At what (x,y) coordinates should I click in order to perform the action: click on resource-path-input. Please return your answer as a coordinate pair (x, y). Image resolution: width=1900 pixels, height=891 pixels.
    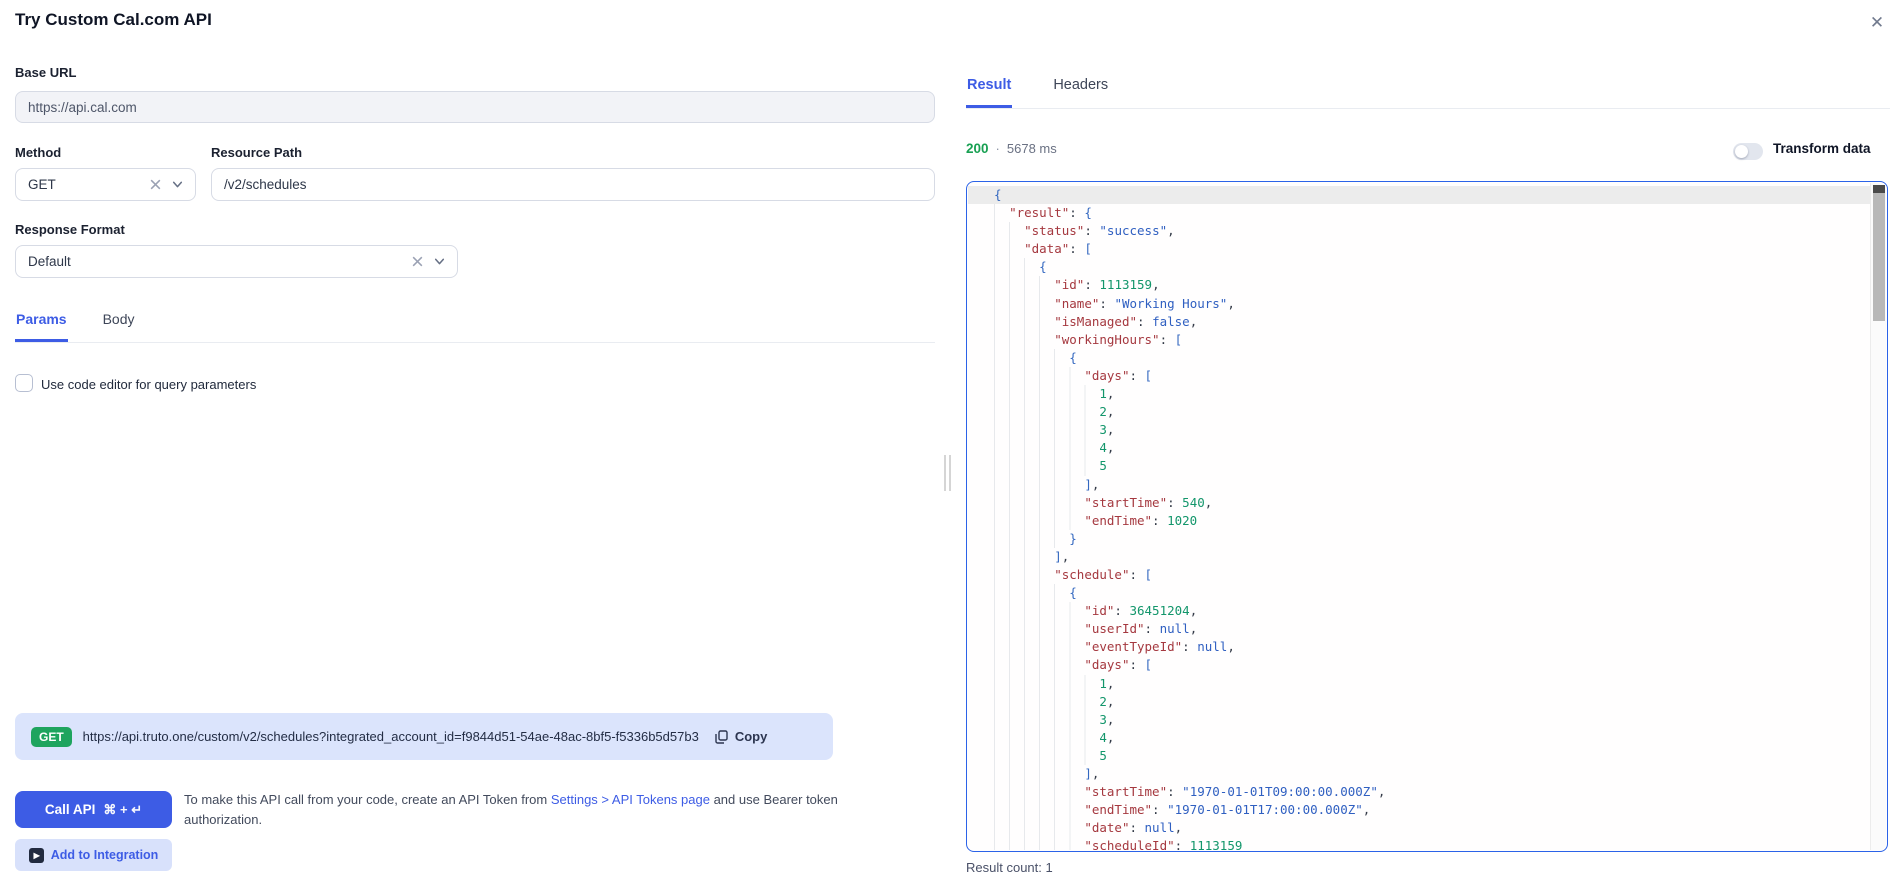
    Looking at the image, I should click on (573, 184).